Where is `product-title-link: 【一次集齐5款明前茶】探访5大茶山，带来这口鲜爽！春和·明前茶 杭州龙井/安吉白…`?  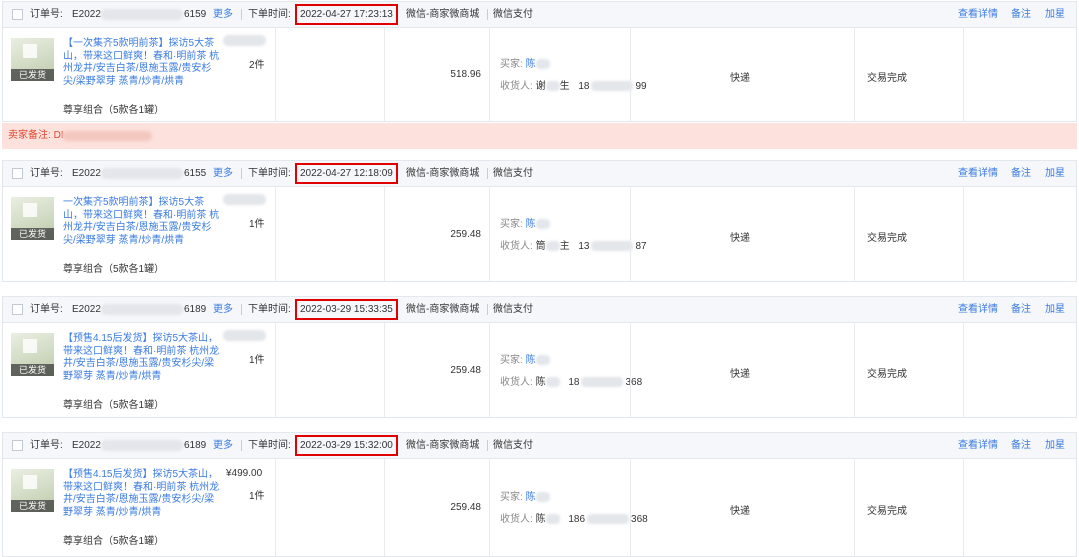
product-title-link: 【一次集齐5款明前茶】探访5大茶山，带来这口鲜爽！春和·明前茶 杭州龙井/安吉白… is located at coordinates (142, 63).